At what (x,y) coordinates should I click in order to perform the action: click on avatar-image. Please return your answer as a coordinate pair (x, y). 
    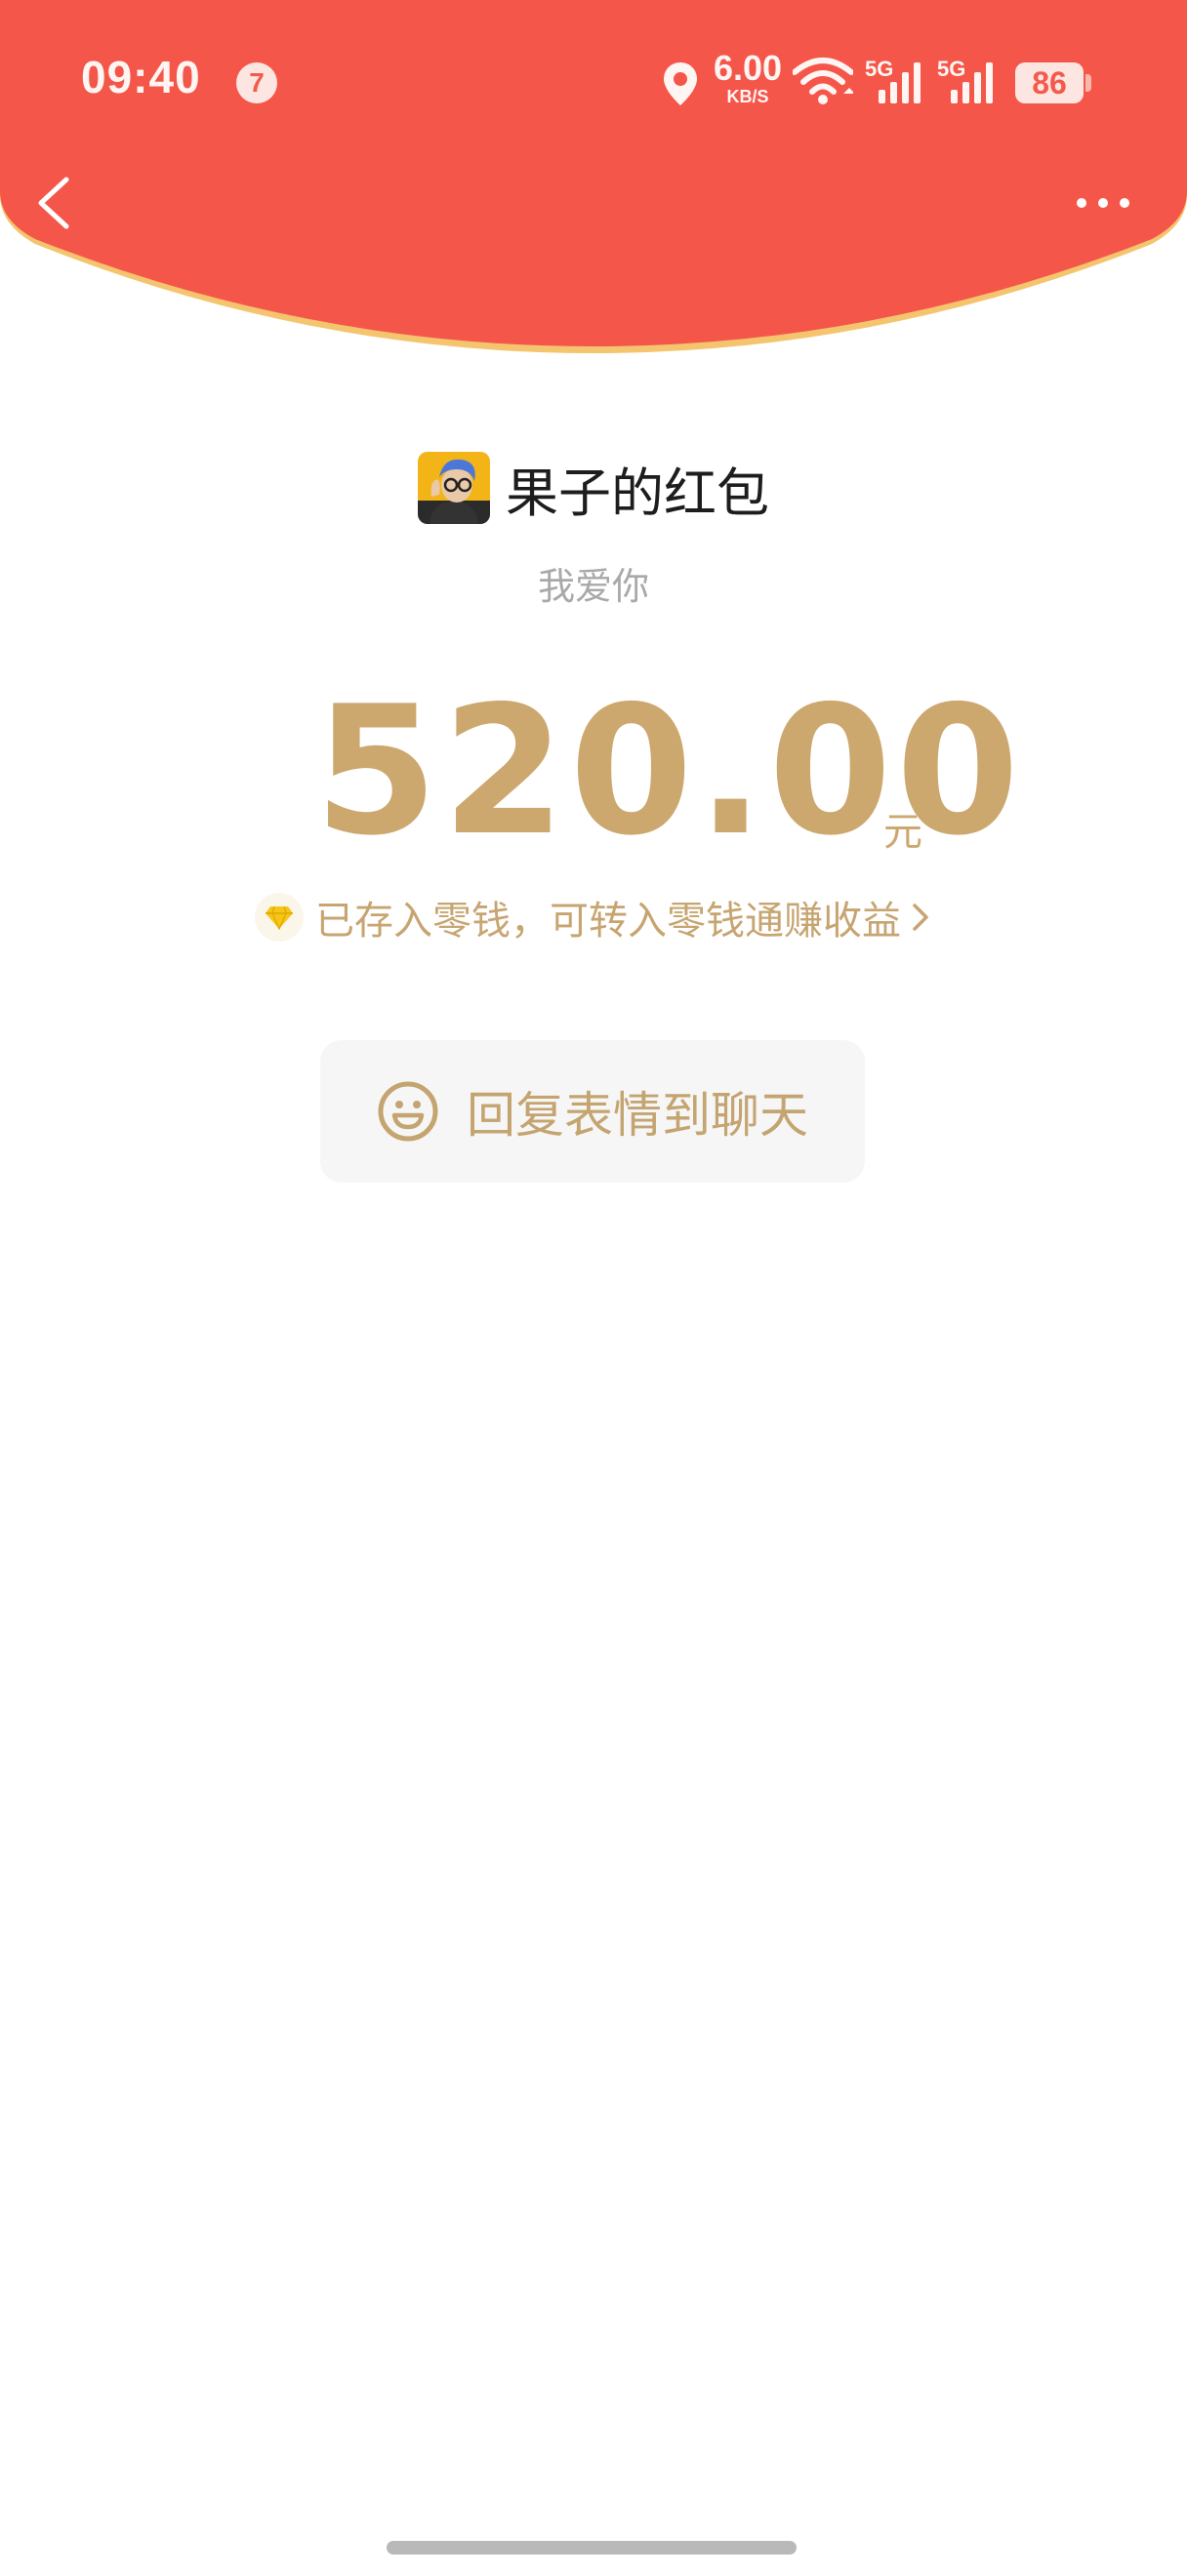
    Looking at the image, I should click on (454, 488).